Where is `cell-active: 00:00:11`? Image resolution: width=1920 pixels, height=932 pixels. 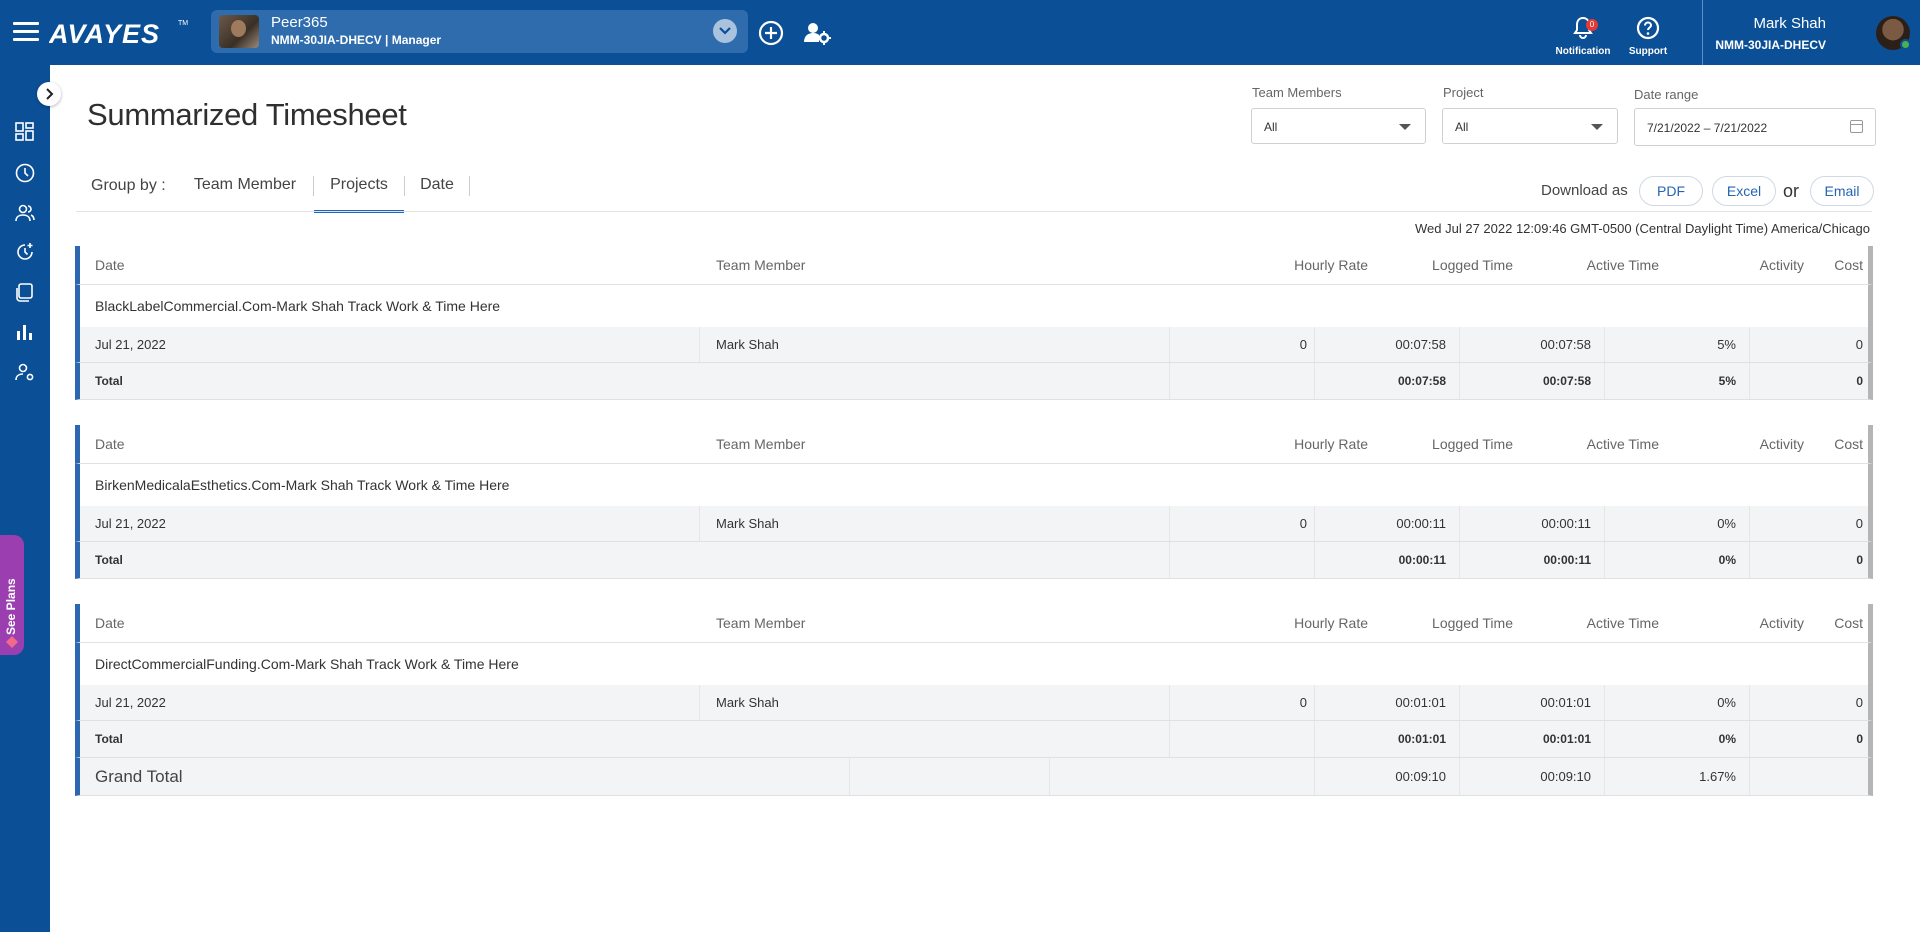 cell-active: 00:00:11 is located at coordinates (1532, 523).